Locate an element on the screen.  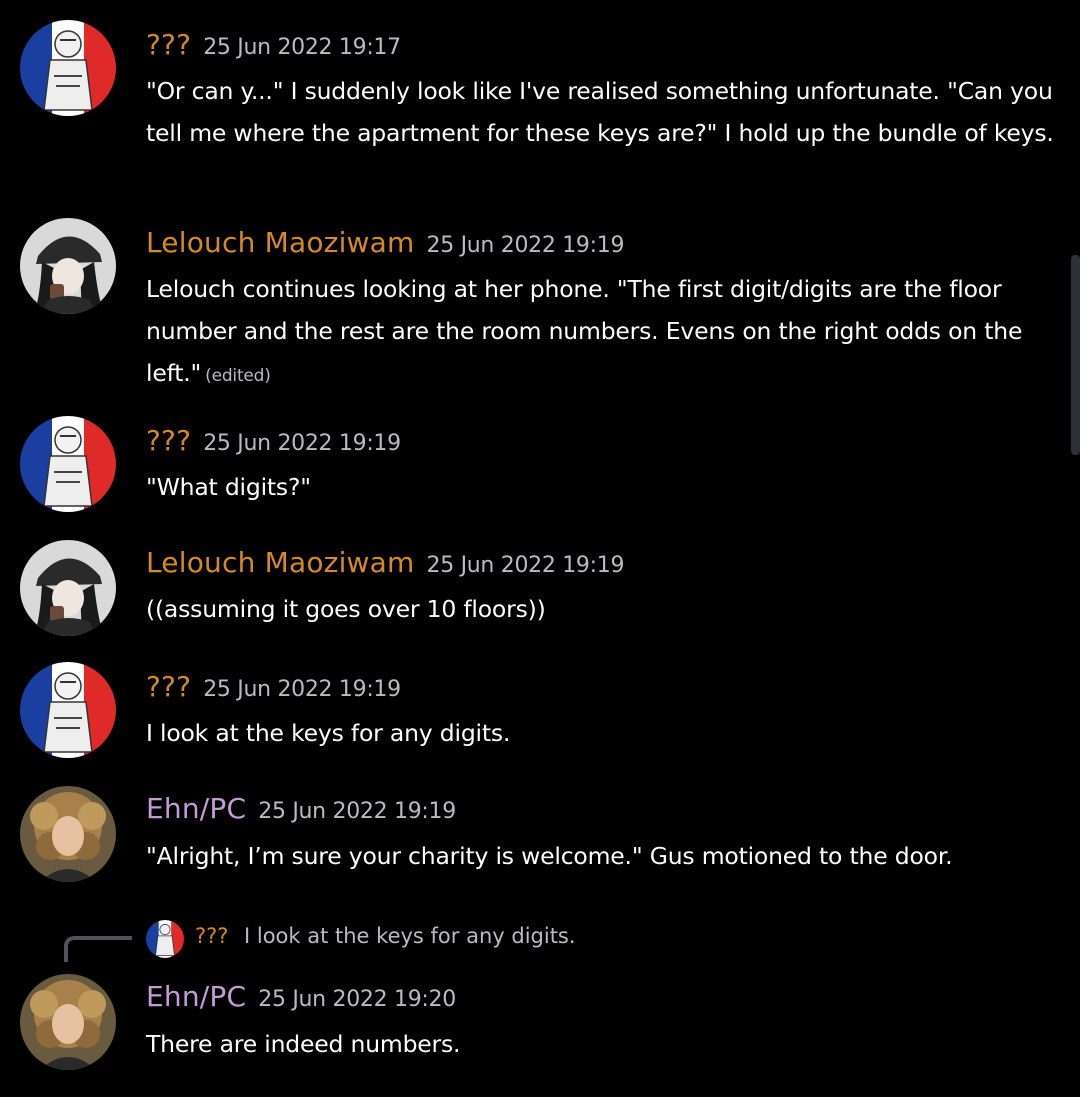
edited-label: (edited) is located at coordinates (238, 376).